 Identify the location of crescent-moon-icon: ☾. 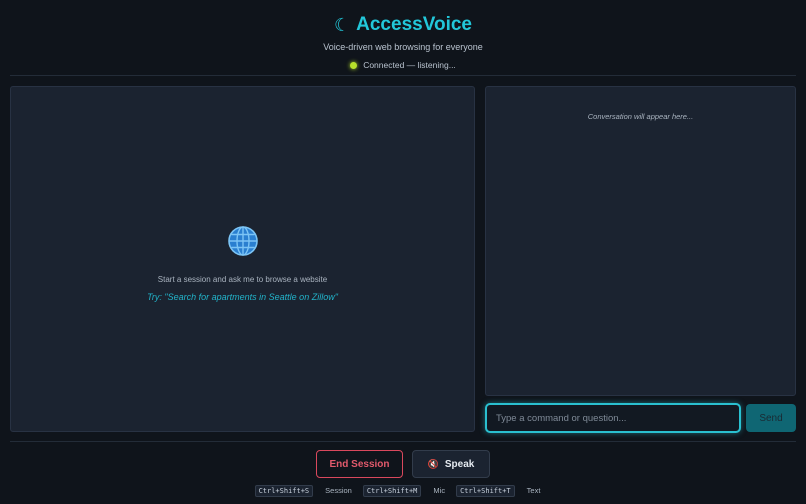
(342, 24).